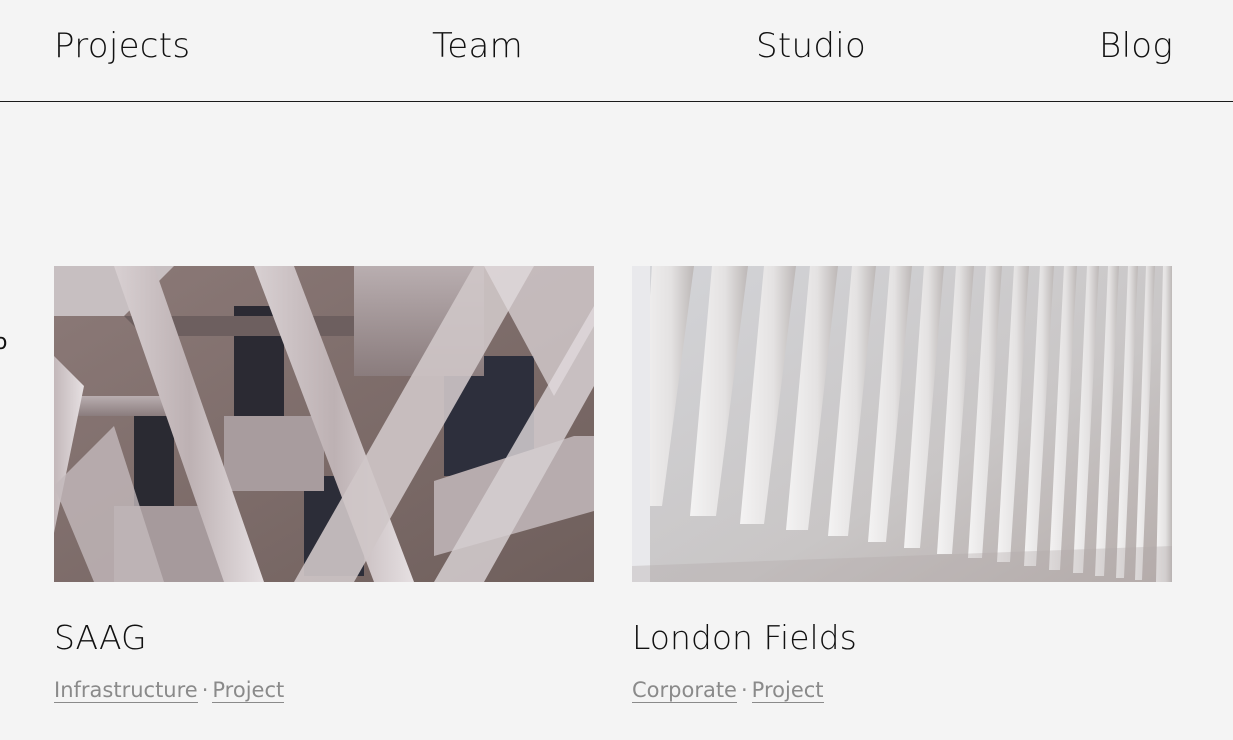 The image size is (1233, 740). I want to click on nav-link-blog: Blog, so click(1136, 46).